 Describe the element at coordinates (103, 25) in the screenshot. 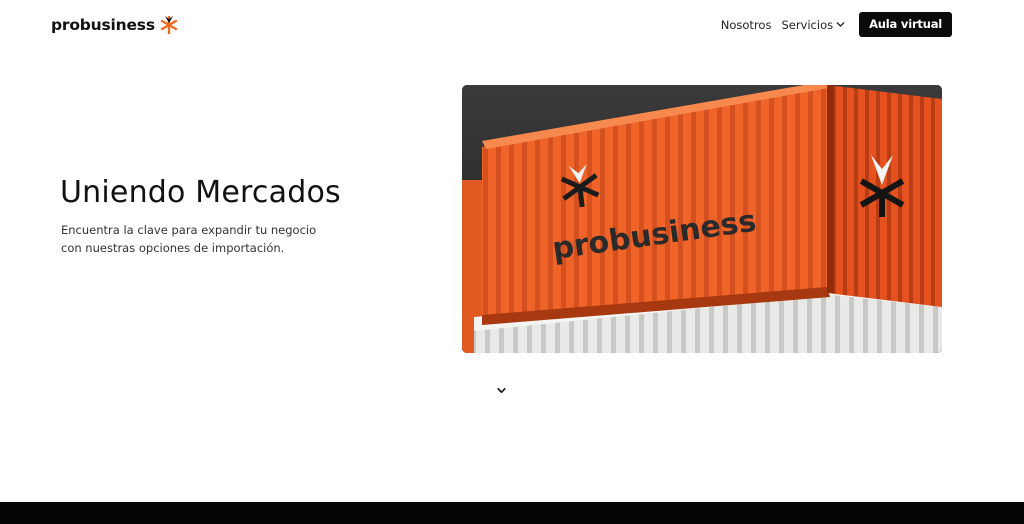

I see `brand-name: probusiness` at that location.